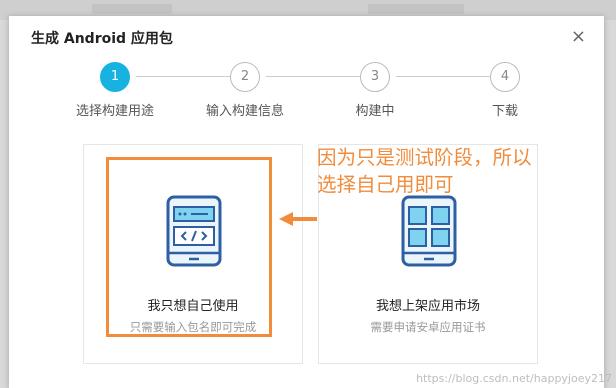  What do you see at coordinates (115, 77) in the screenshot?
I see `step-1-circle: 1` at bounding box center [115, 77].